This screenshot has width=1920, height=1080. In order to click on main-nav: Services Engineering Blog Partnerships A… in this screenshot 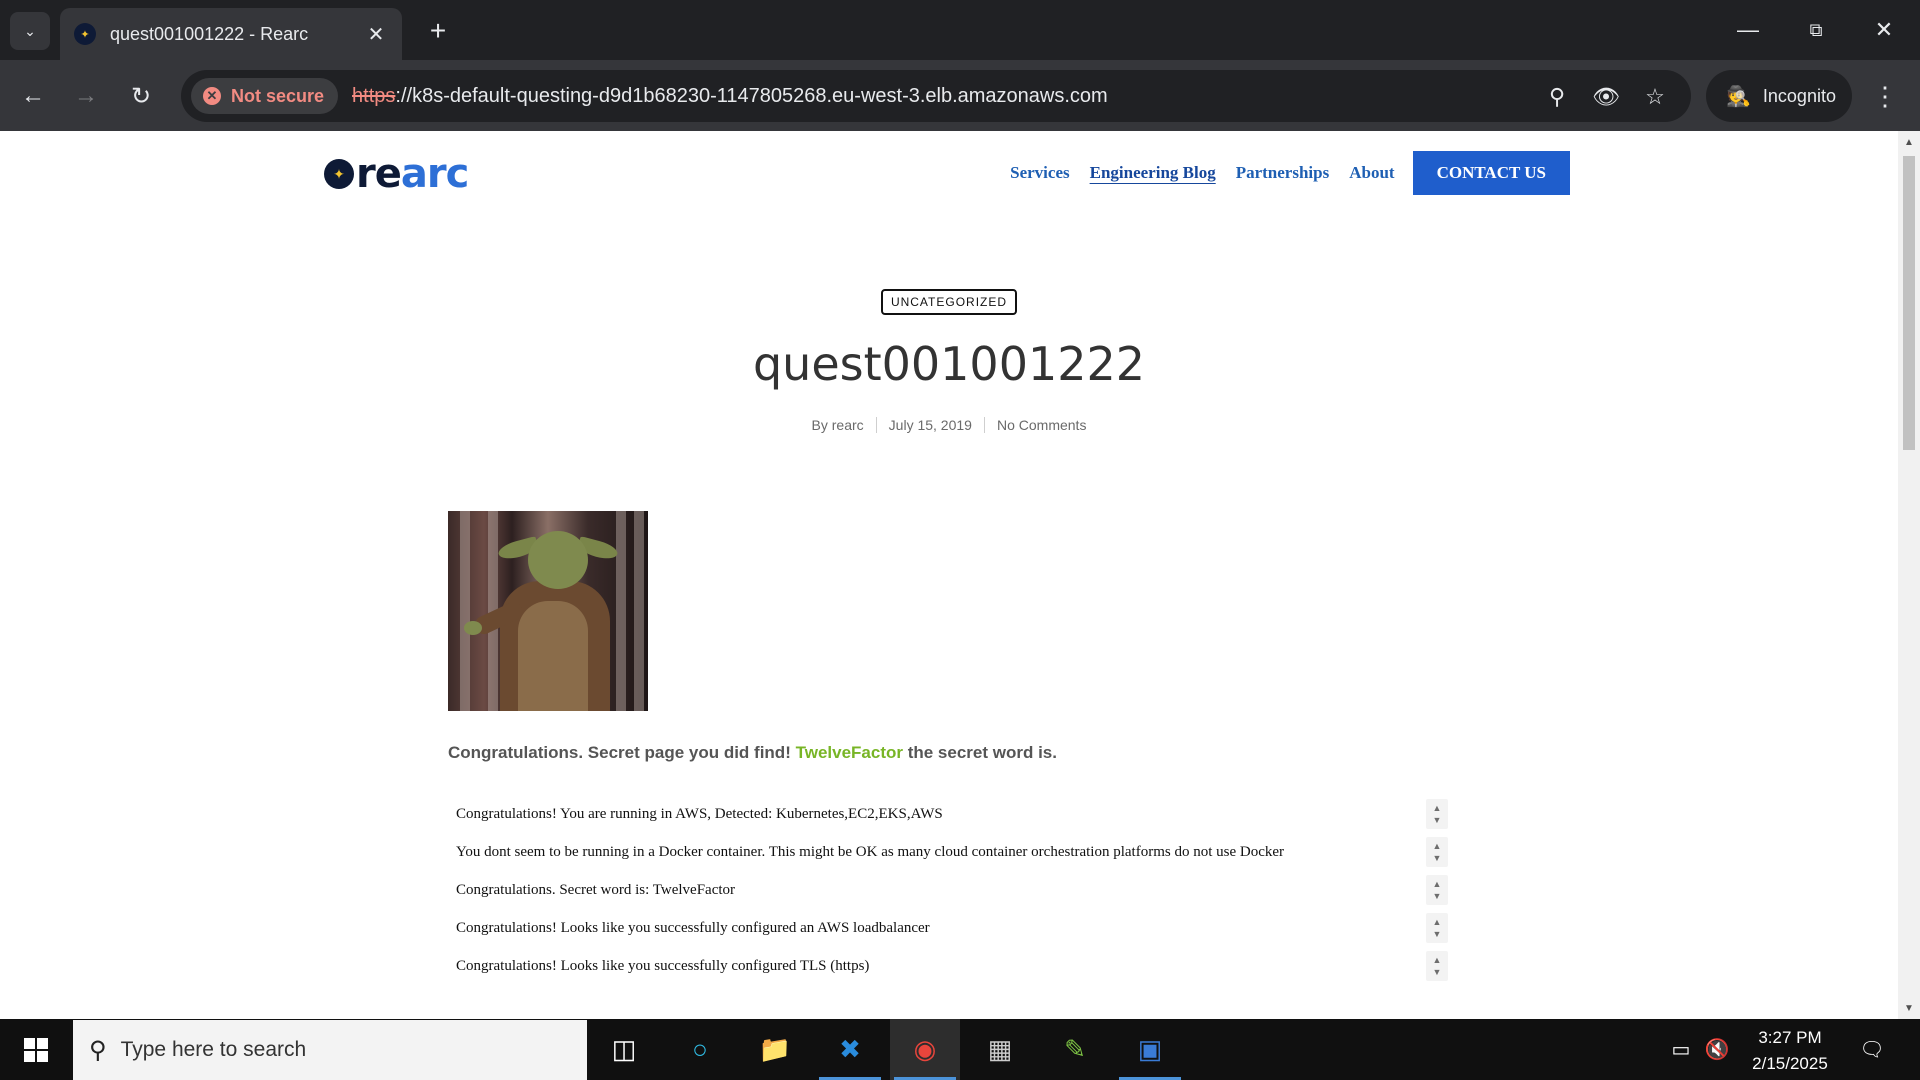, I will do `click(1280, 173)`.